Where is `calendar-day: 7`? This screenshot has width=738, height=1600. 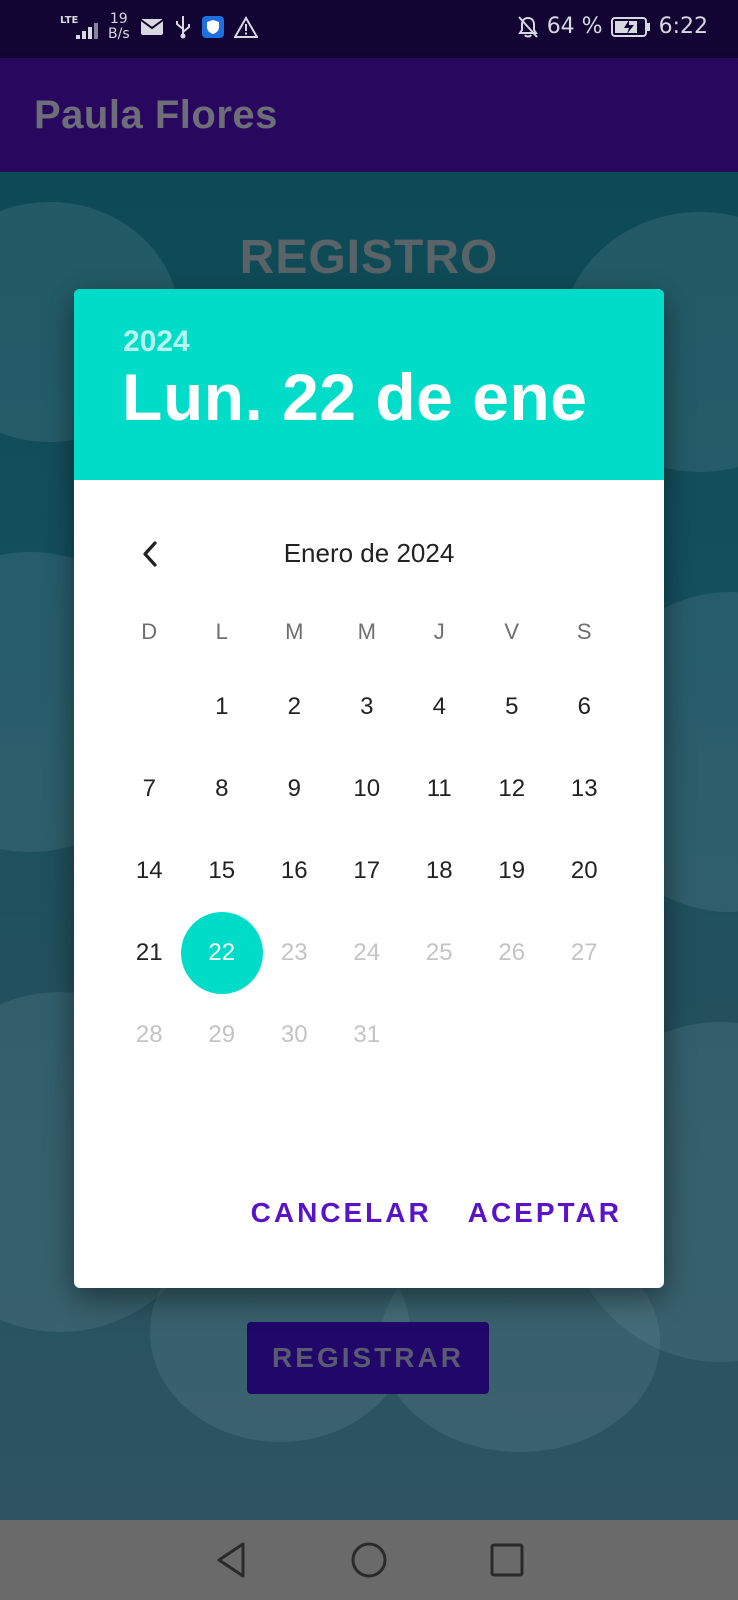
calendar-day: 7 is located at coordinates (149, 789).